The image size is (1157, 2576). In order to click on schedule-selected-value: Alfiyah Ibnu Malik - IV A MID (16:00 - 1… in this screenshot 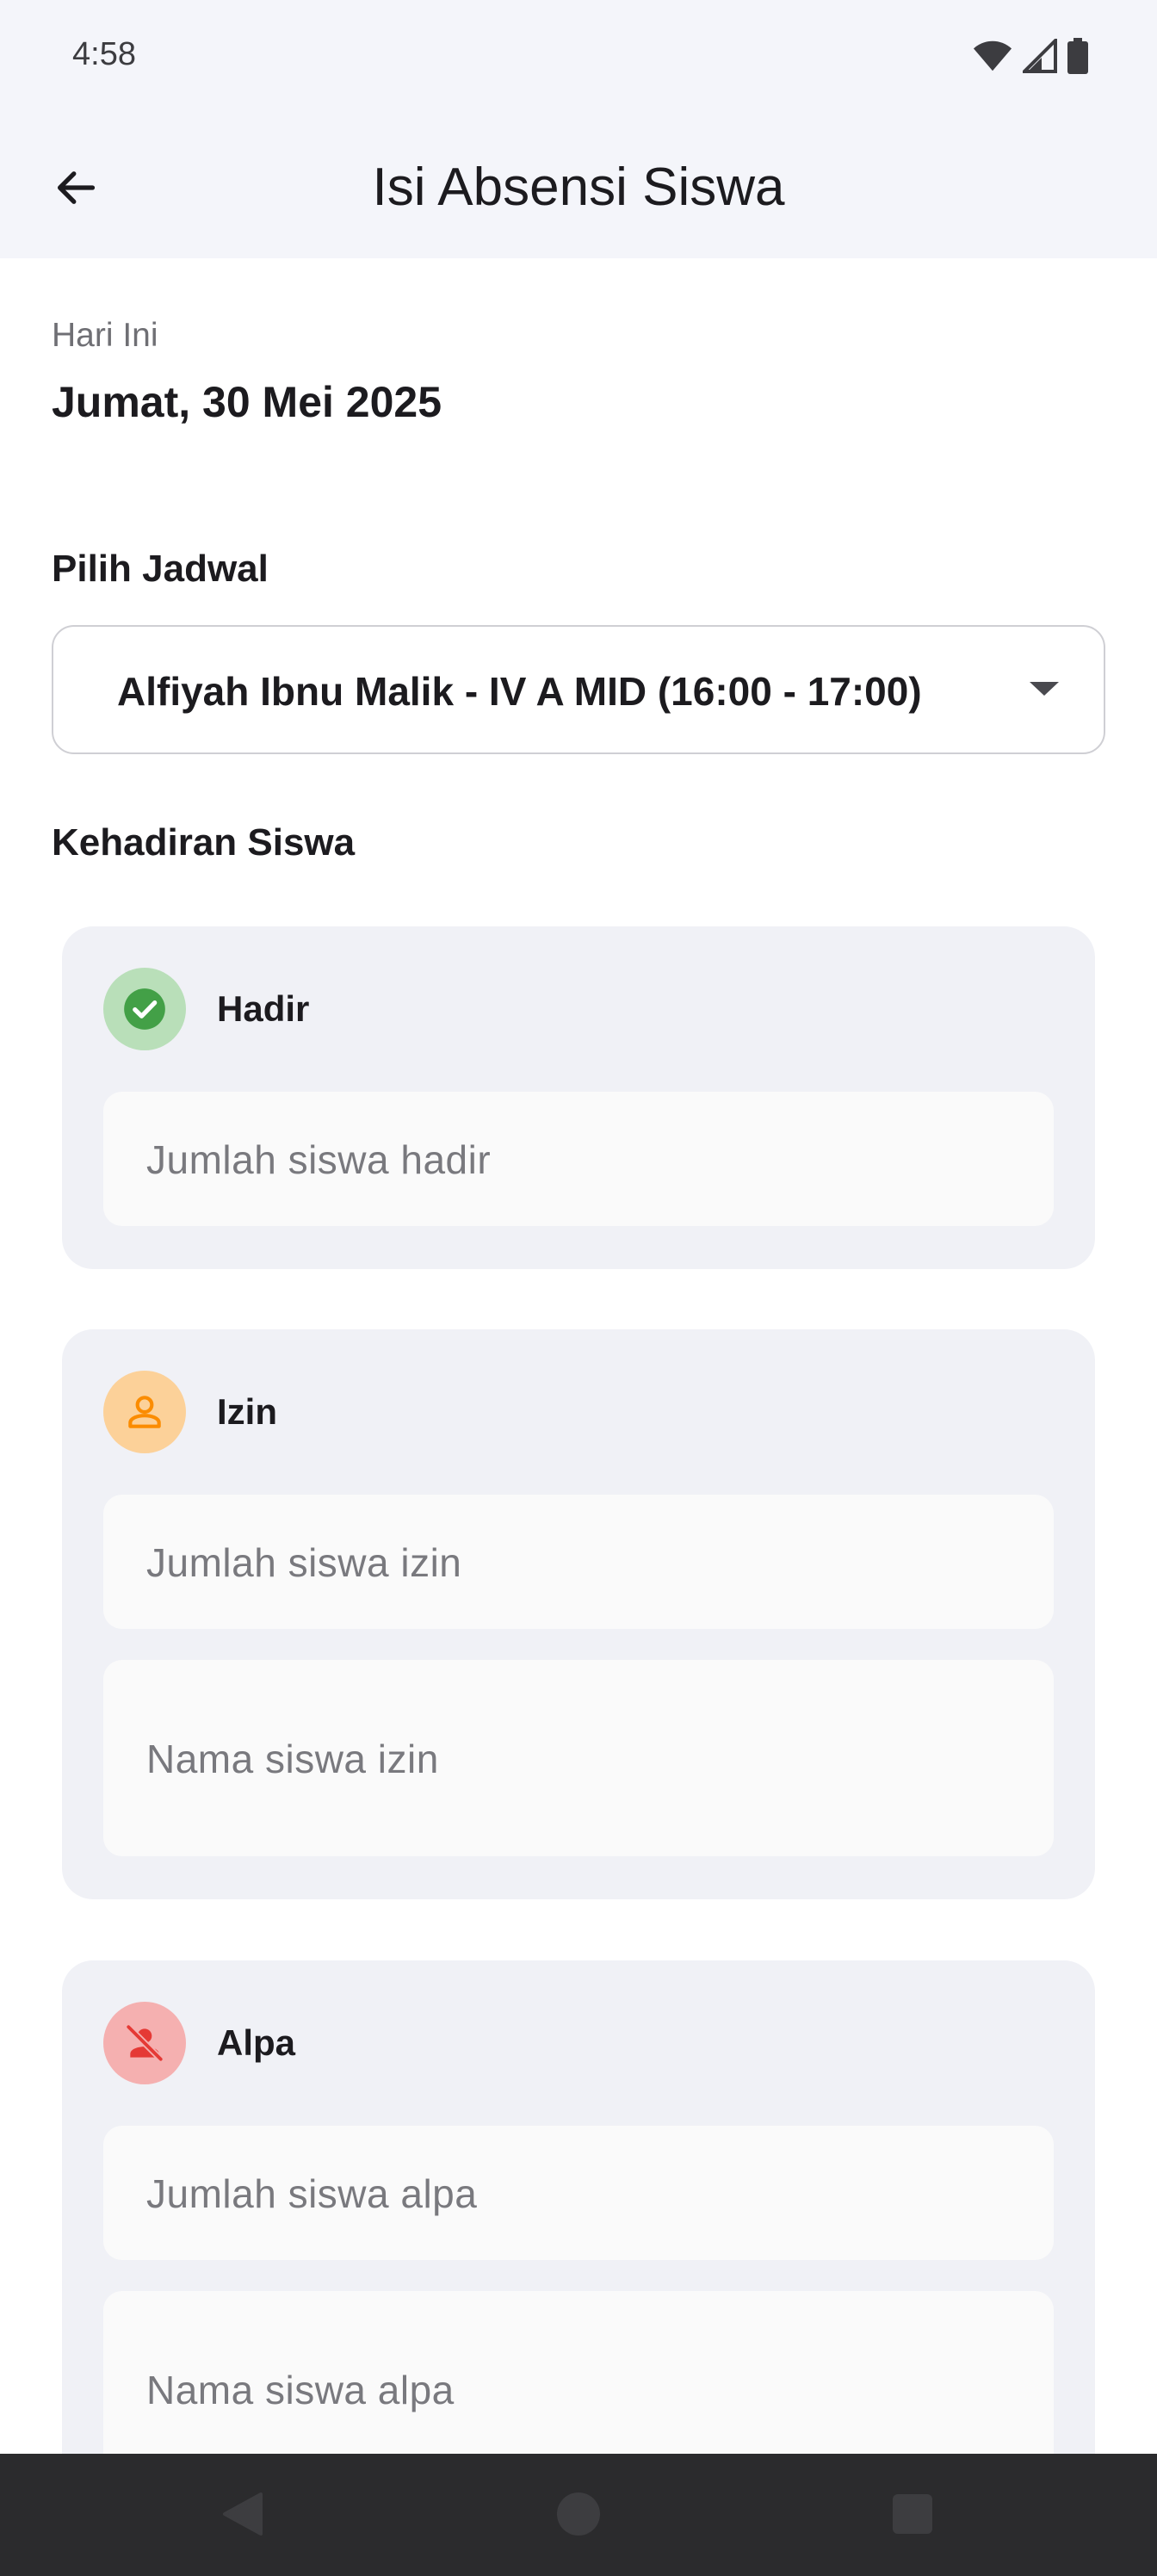, I will do `click(520, 691)`.